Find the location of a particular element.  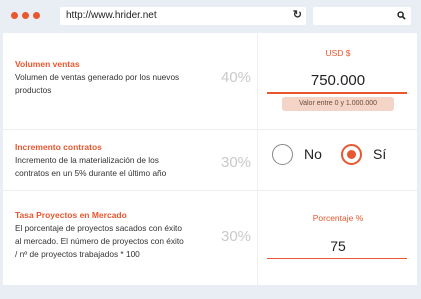

description-line: / nº de proyectos trabajados * 100 is located at coordinates (77, 254).